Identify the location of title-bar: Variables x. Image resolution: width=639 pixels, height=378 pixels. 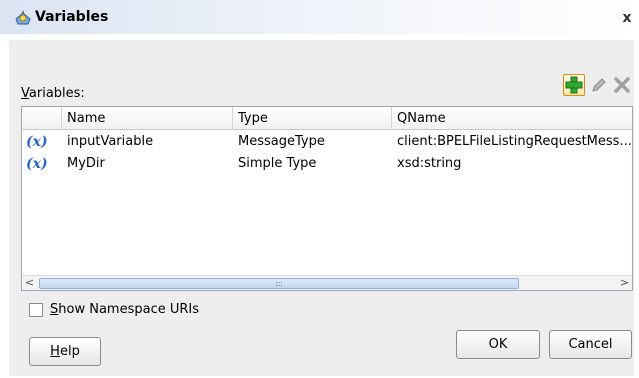
(319, 17).